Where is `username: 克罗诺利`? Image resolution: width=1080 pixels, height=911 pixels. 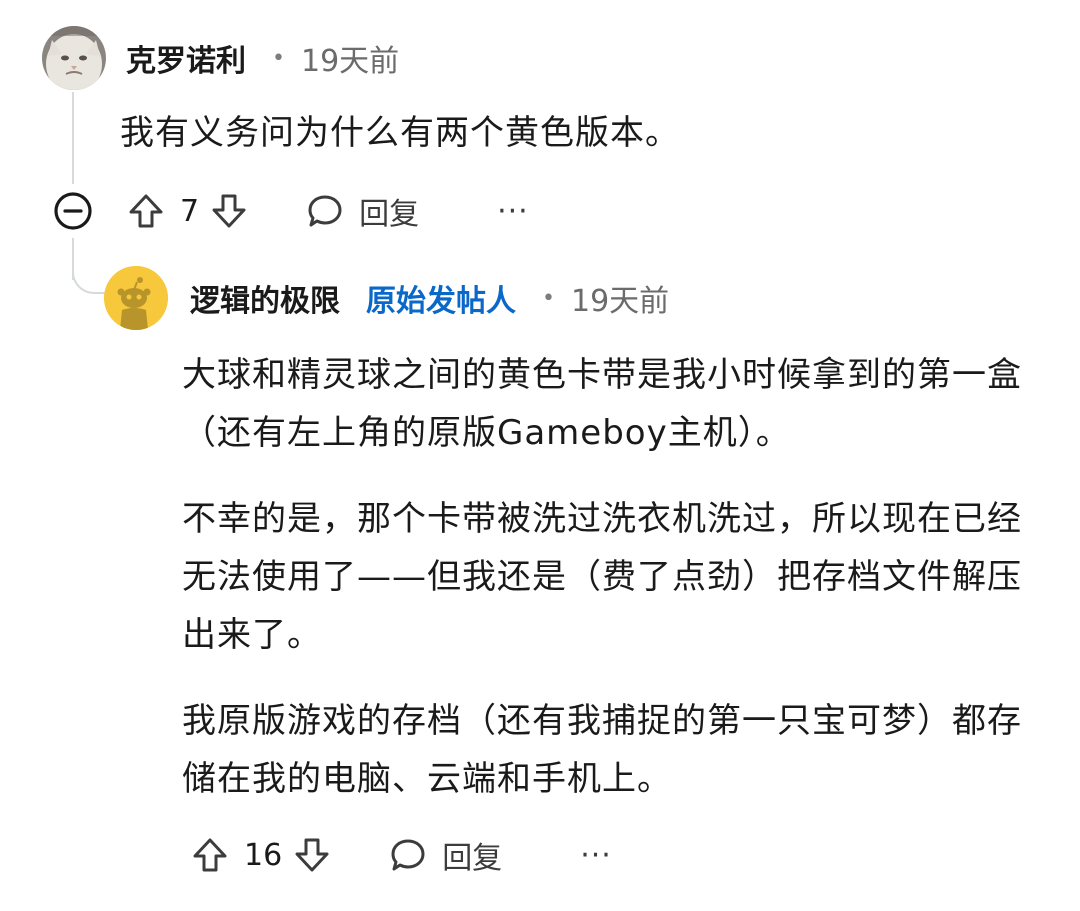 username: 克罗诺利 is located at coordinates (186, 58).